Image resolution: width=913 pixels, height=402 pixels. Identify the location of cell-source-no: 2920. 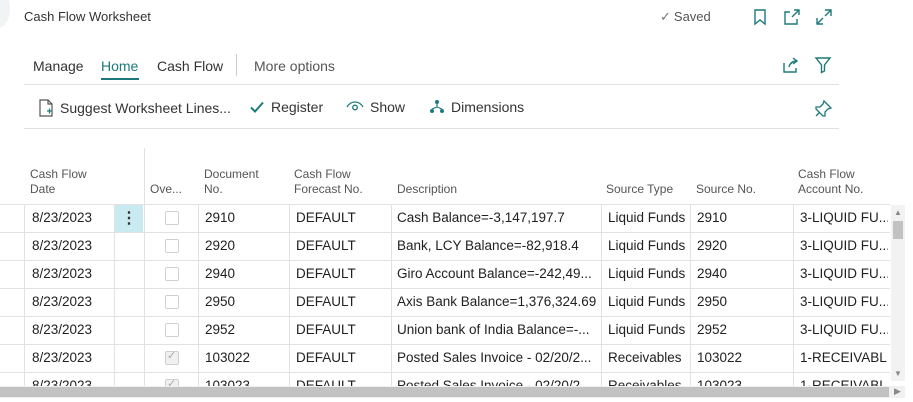
(712, 246).